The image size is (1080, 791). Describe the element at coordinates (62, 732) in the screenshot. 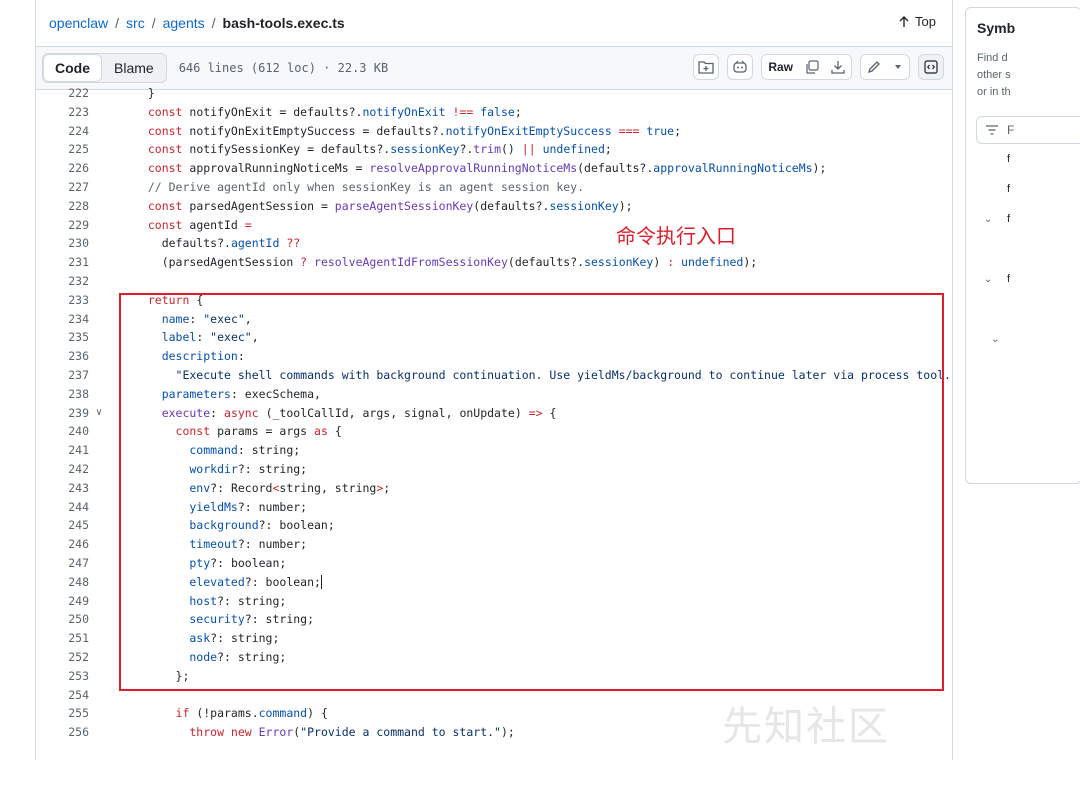

I see `line-number: 256` at that location.